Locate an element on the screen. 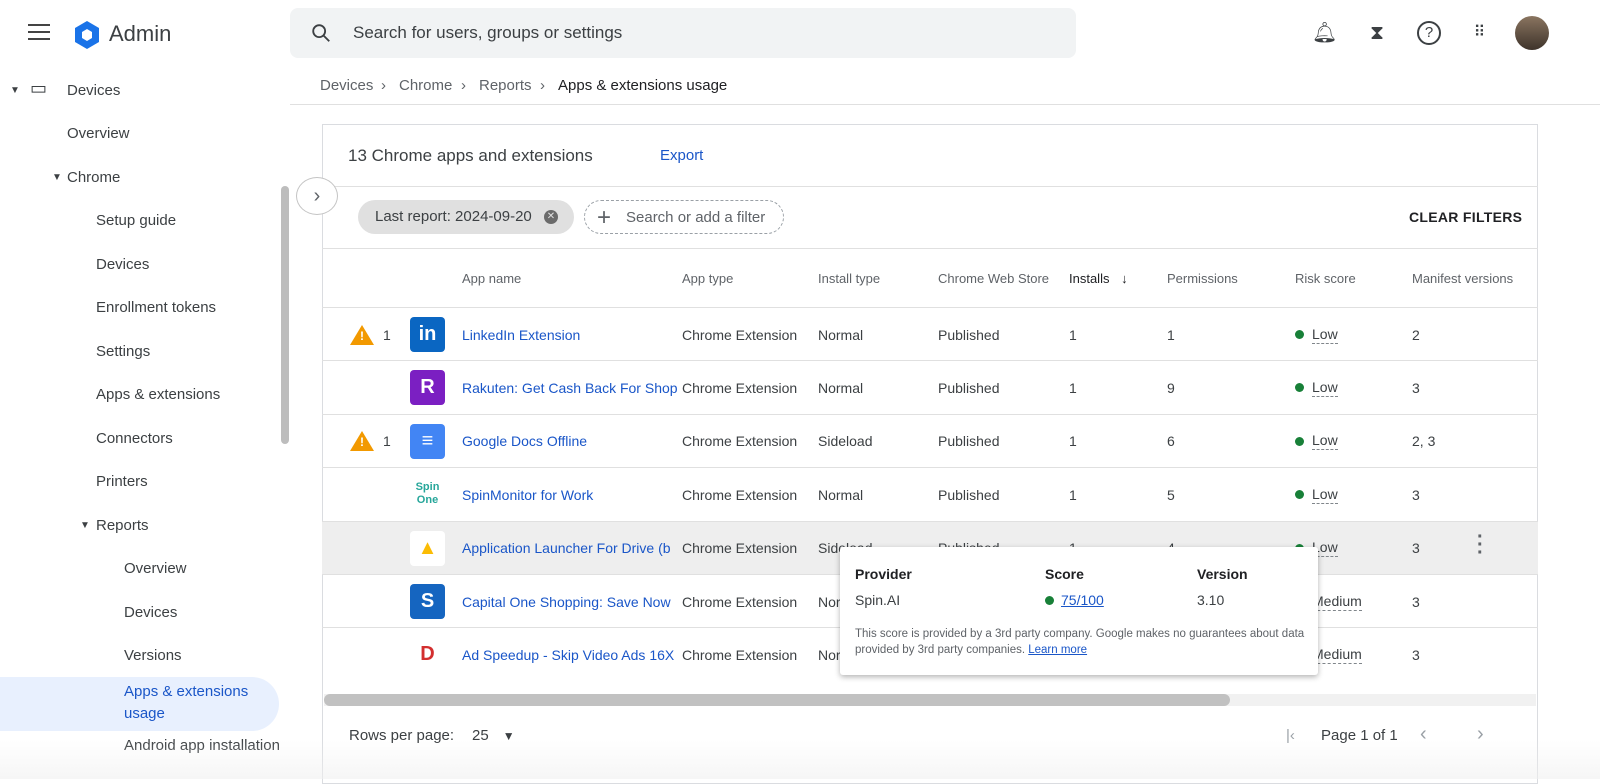  app-name-link: Application Launcher For Drive (b is located at coordinates (572, 548).